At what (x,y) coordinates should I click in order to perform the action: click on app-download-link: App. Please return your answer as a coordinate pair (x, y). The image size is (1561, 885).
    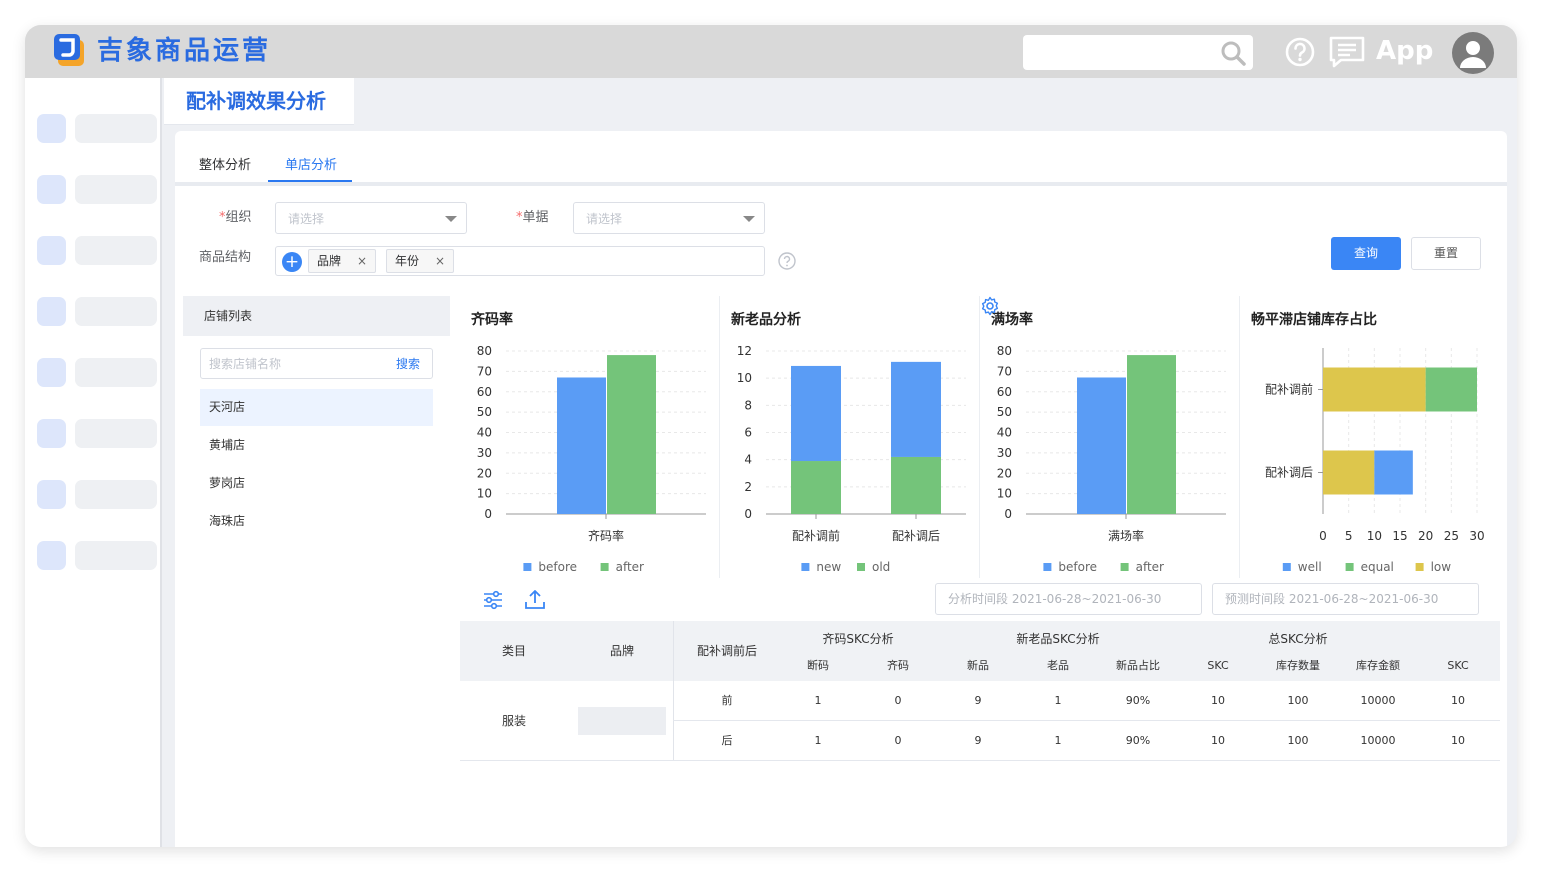
    Looking at the image, I should click on (1404, 51).